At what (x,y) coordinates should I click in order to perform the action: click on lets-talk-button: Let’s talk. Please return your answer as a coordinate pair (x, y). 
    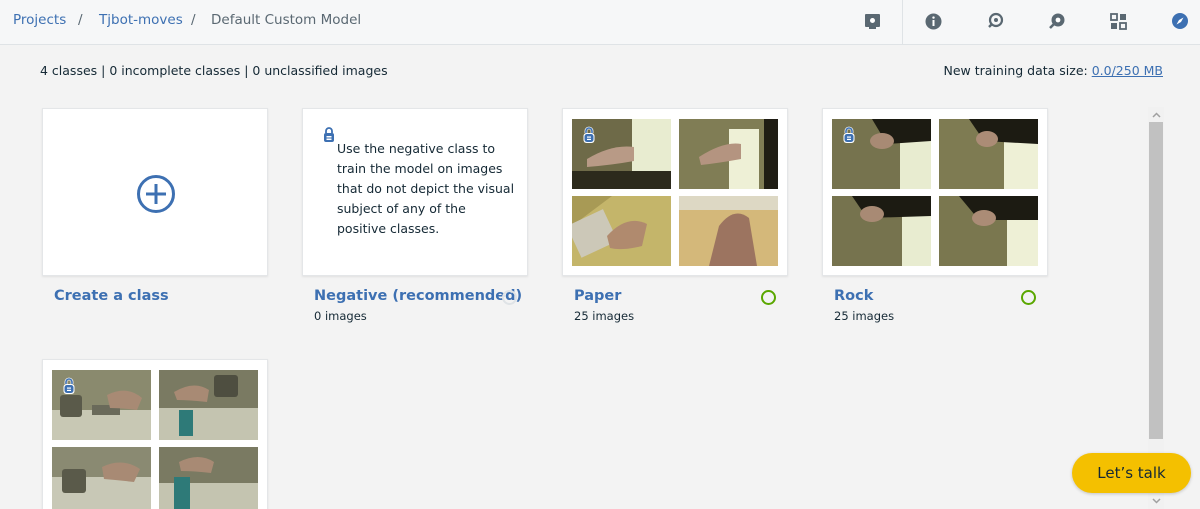
    Looking at the image, I should click on (1131, 473).